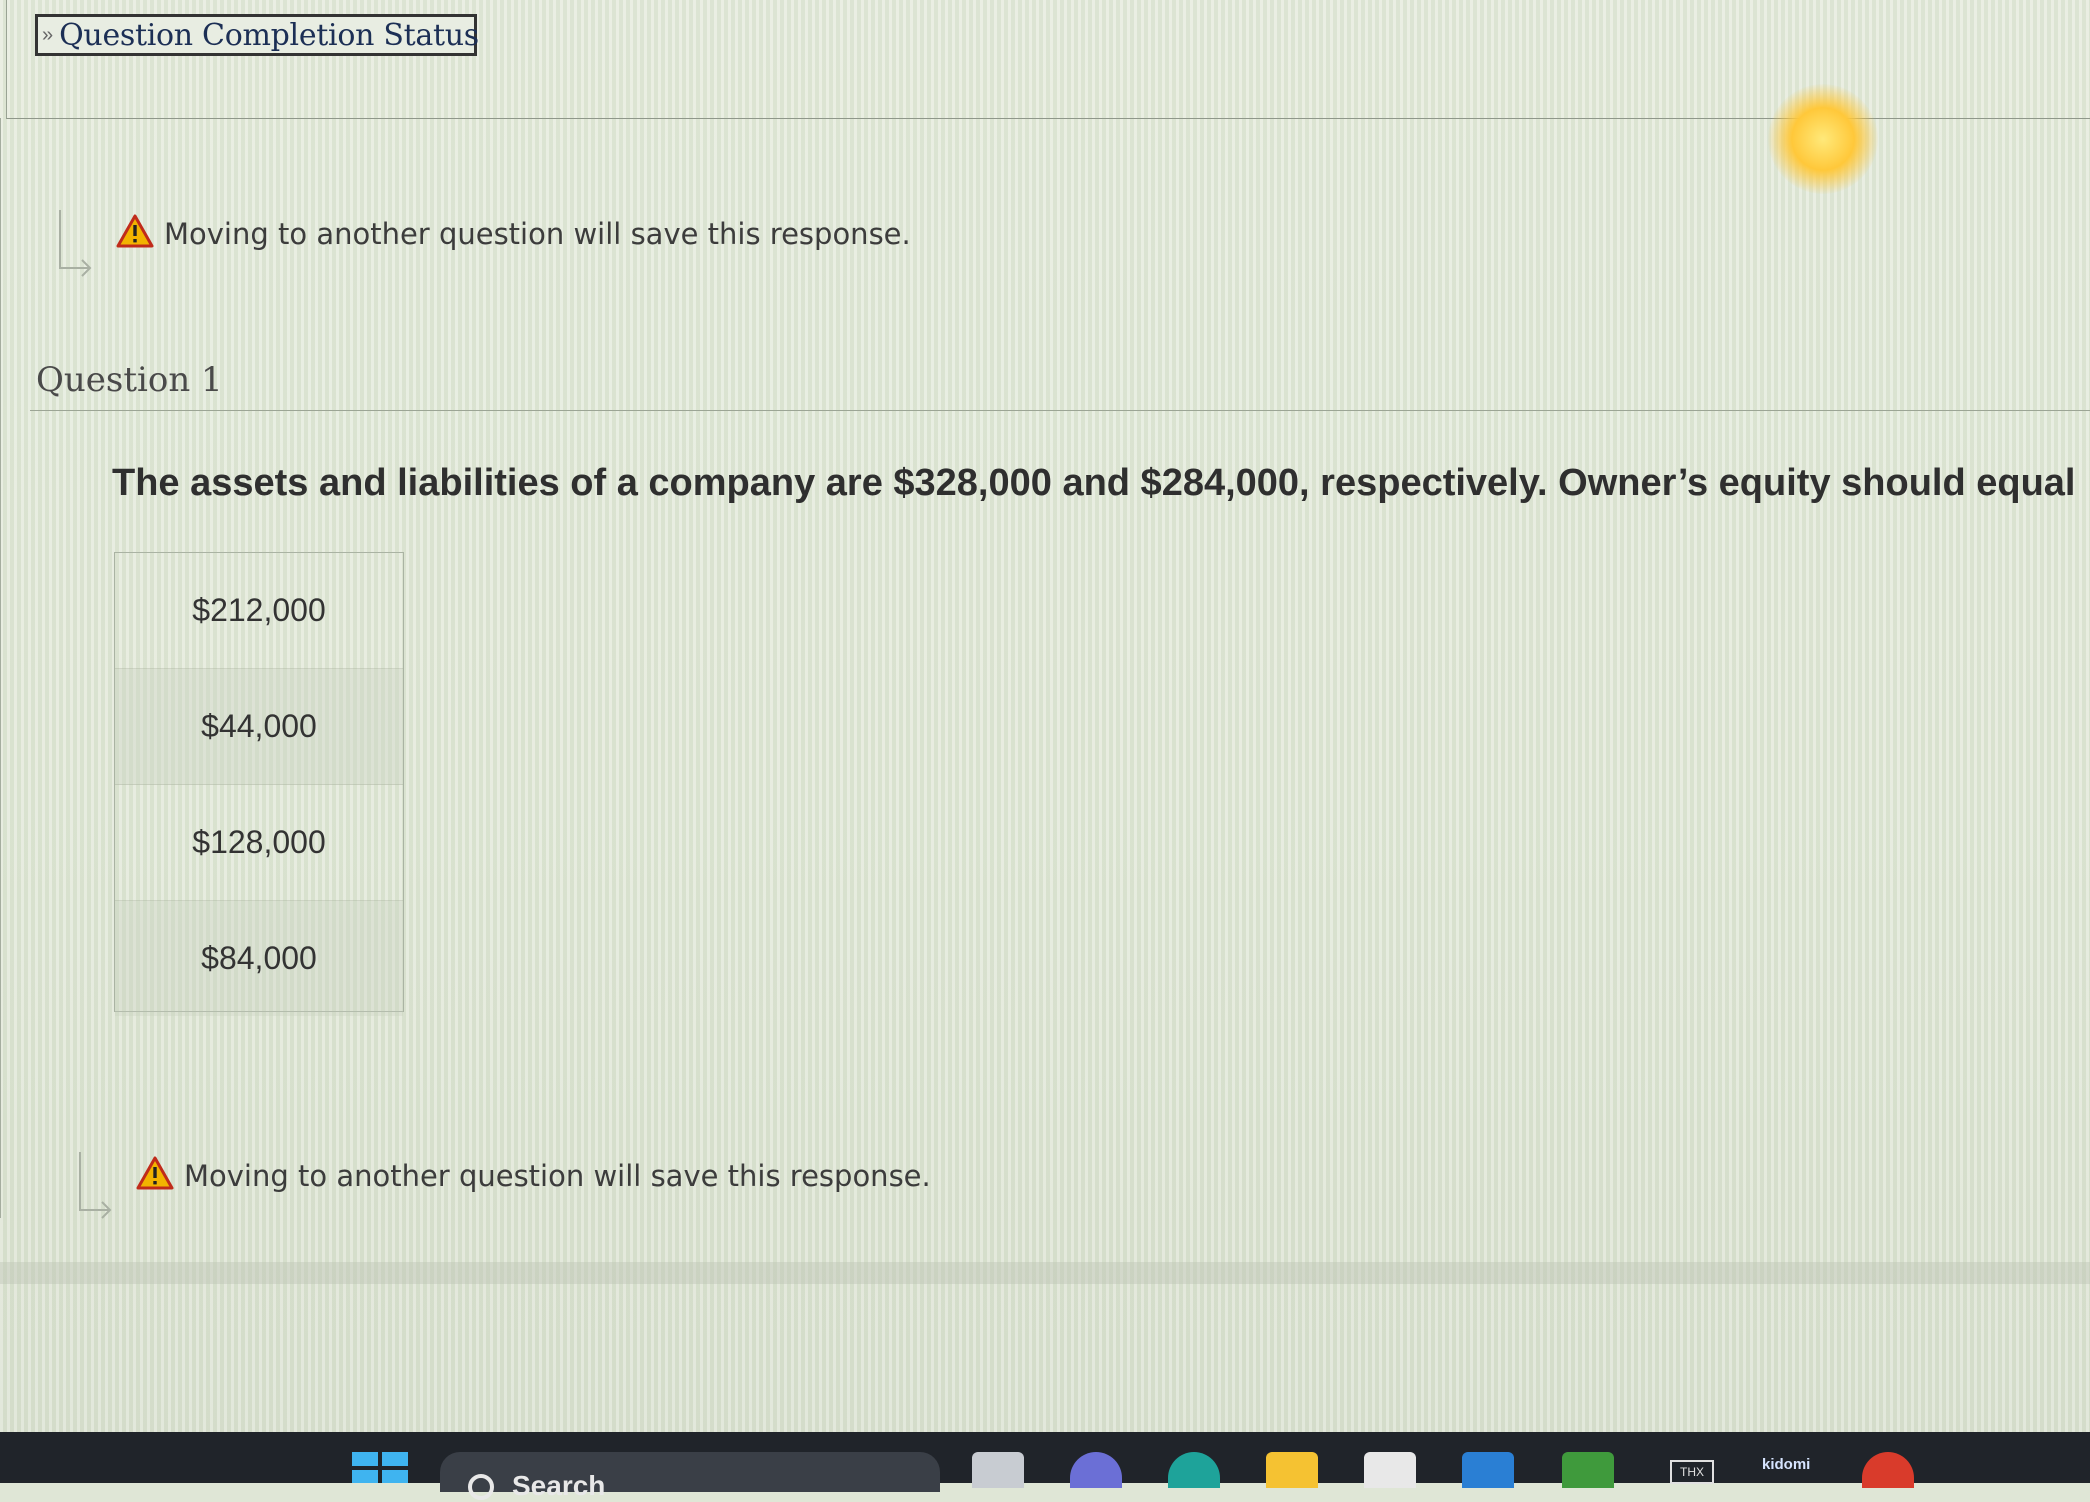  Describe the element at coordinates (259, 727) in the screenshot. I see `answer-option: $44,000` at that location.